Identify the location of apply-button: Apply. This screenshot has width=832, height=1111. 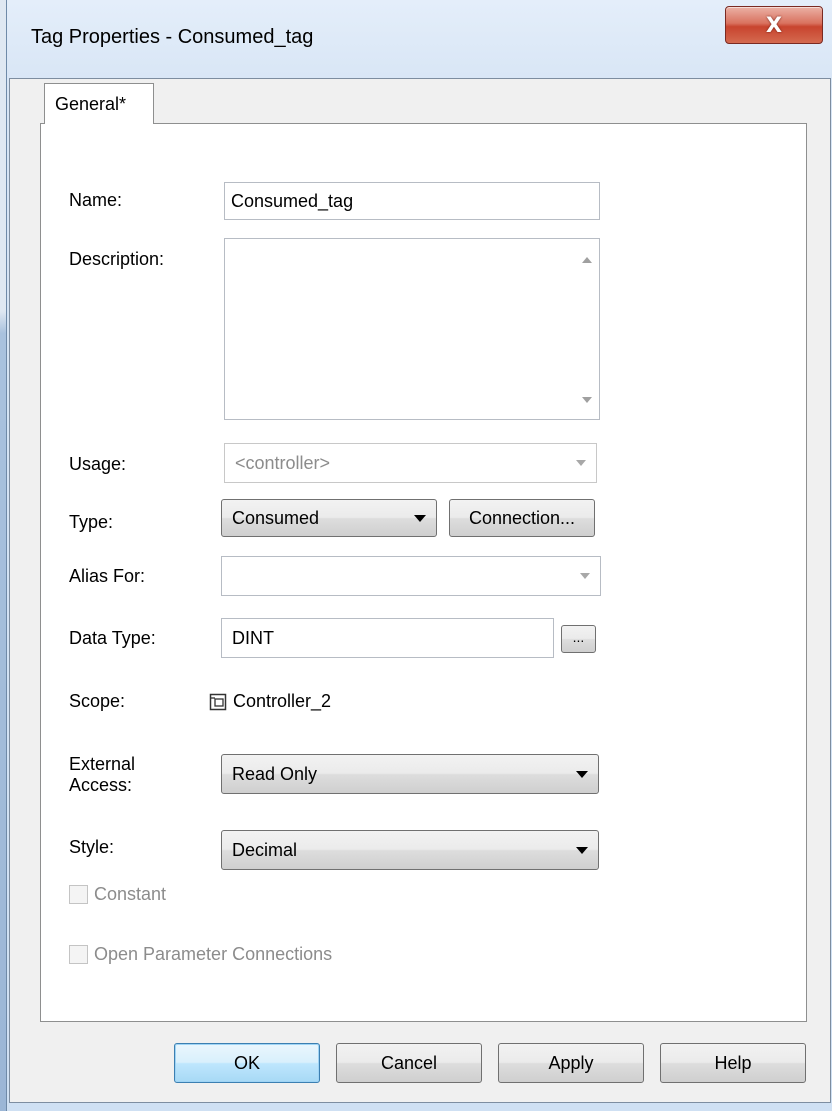
(571, 1063).